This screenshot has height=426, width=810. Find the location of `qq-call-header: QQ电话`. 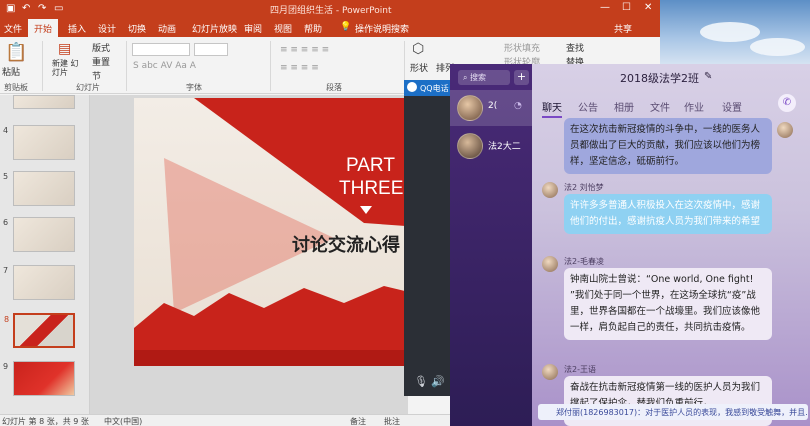

qq-call-header: QQ电话 is located at coordinates (427, 88).